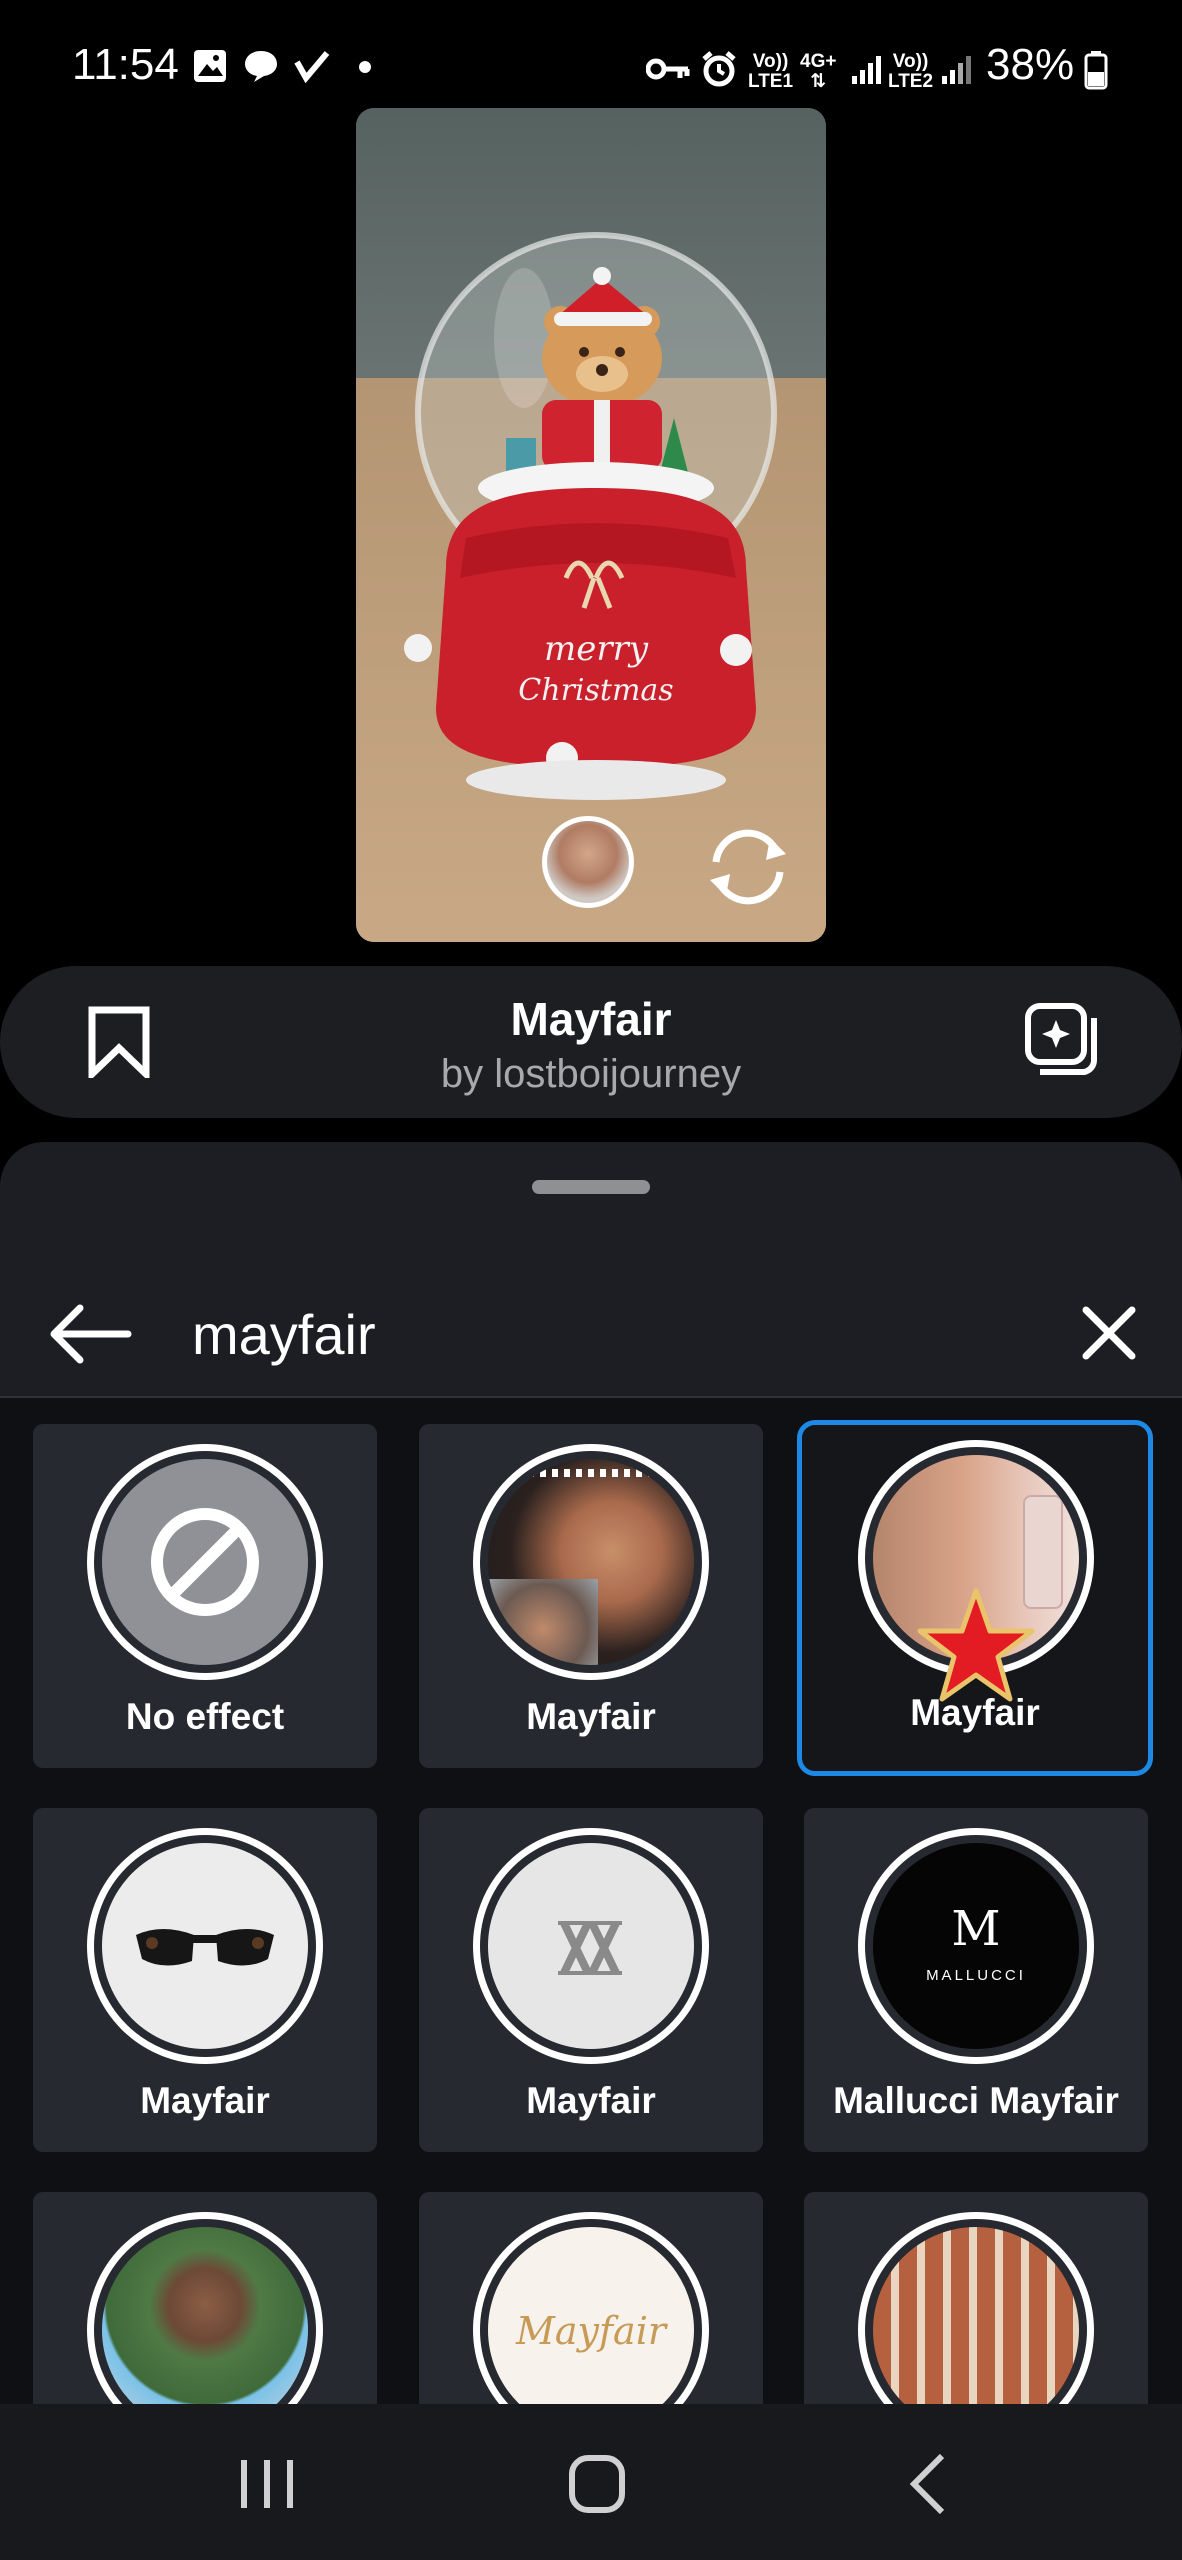 This screenshot has height=2560, width=1182. I want to click on system-nav-bar, so click(591, 2482).